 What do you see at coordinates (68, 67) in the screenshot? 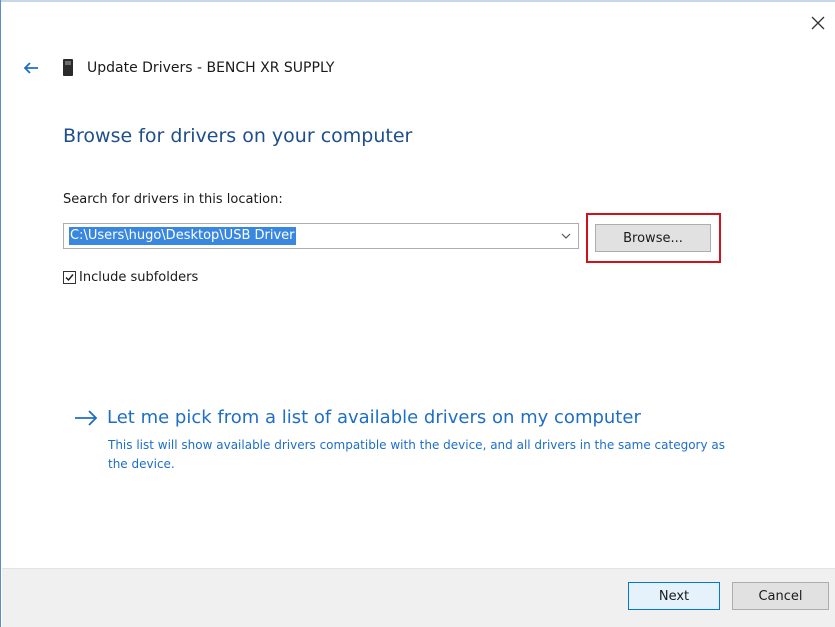
I see `usb-device-icon` at bounding box center [68, 67].